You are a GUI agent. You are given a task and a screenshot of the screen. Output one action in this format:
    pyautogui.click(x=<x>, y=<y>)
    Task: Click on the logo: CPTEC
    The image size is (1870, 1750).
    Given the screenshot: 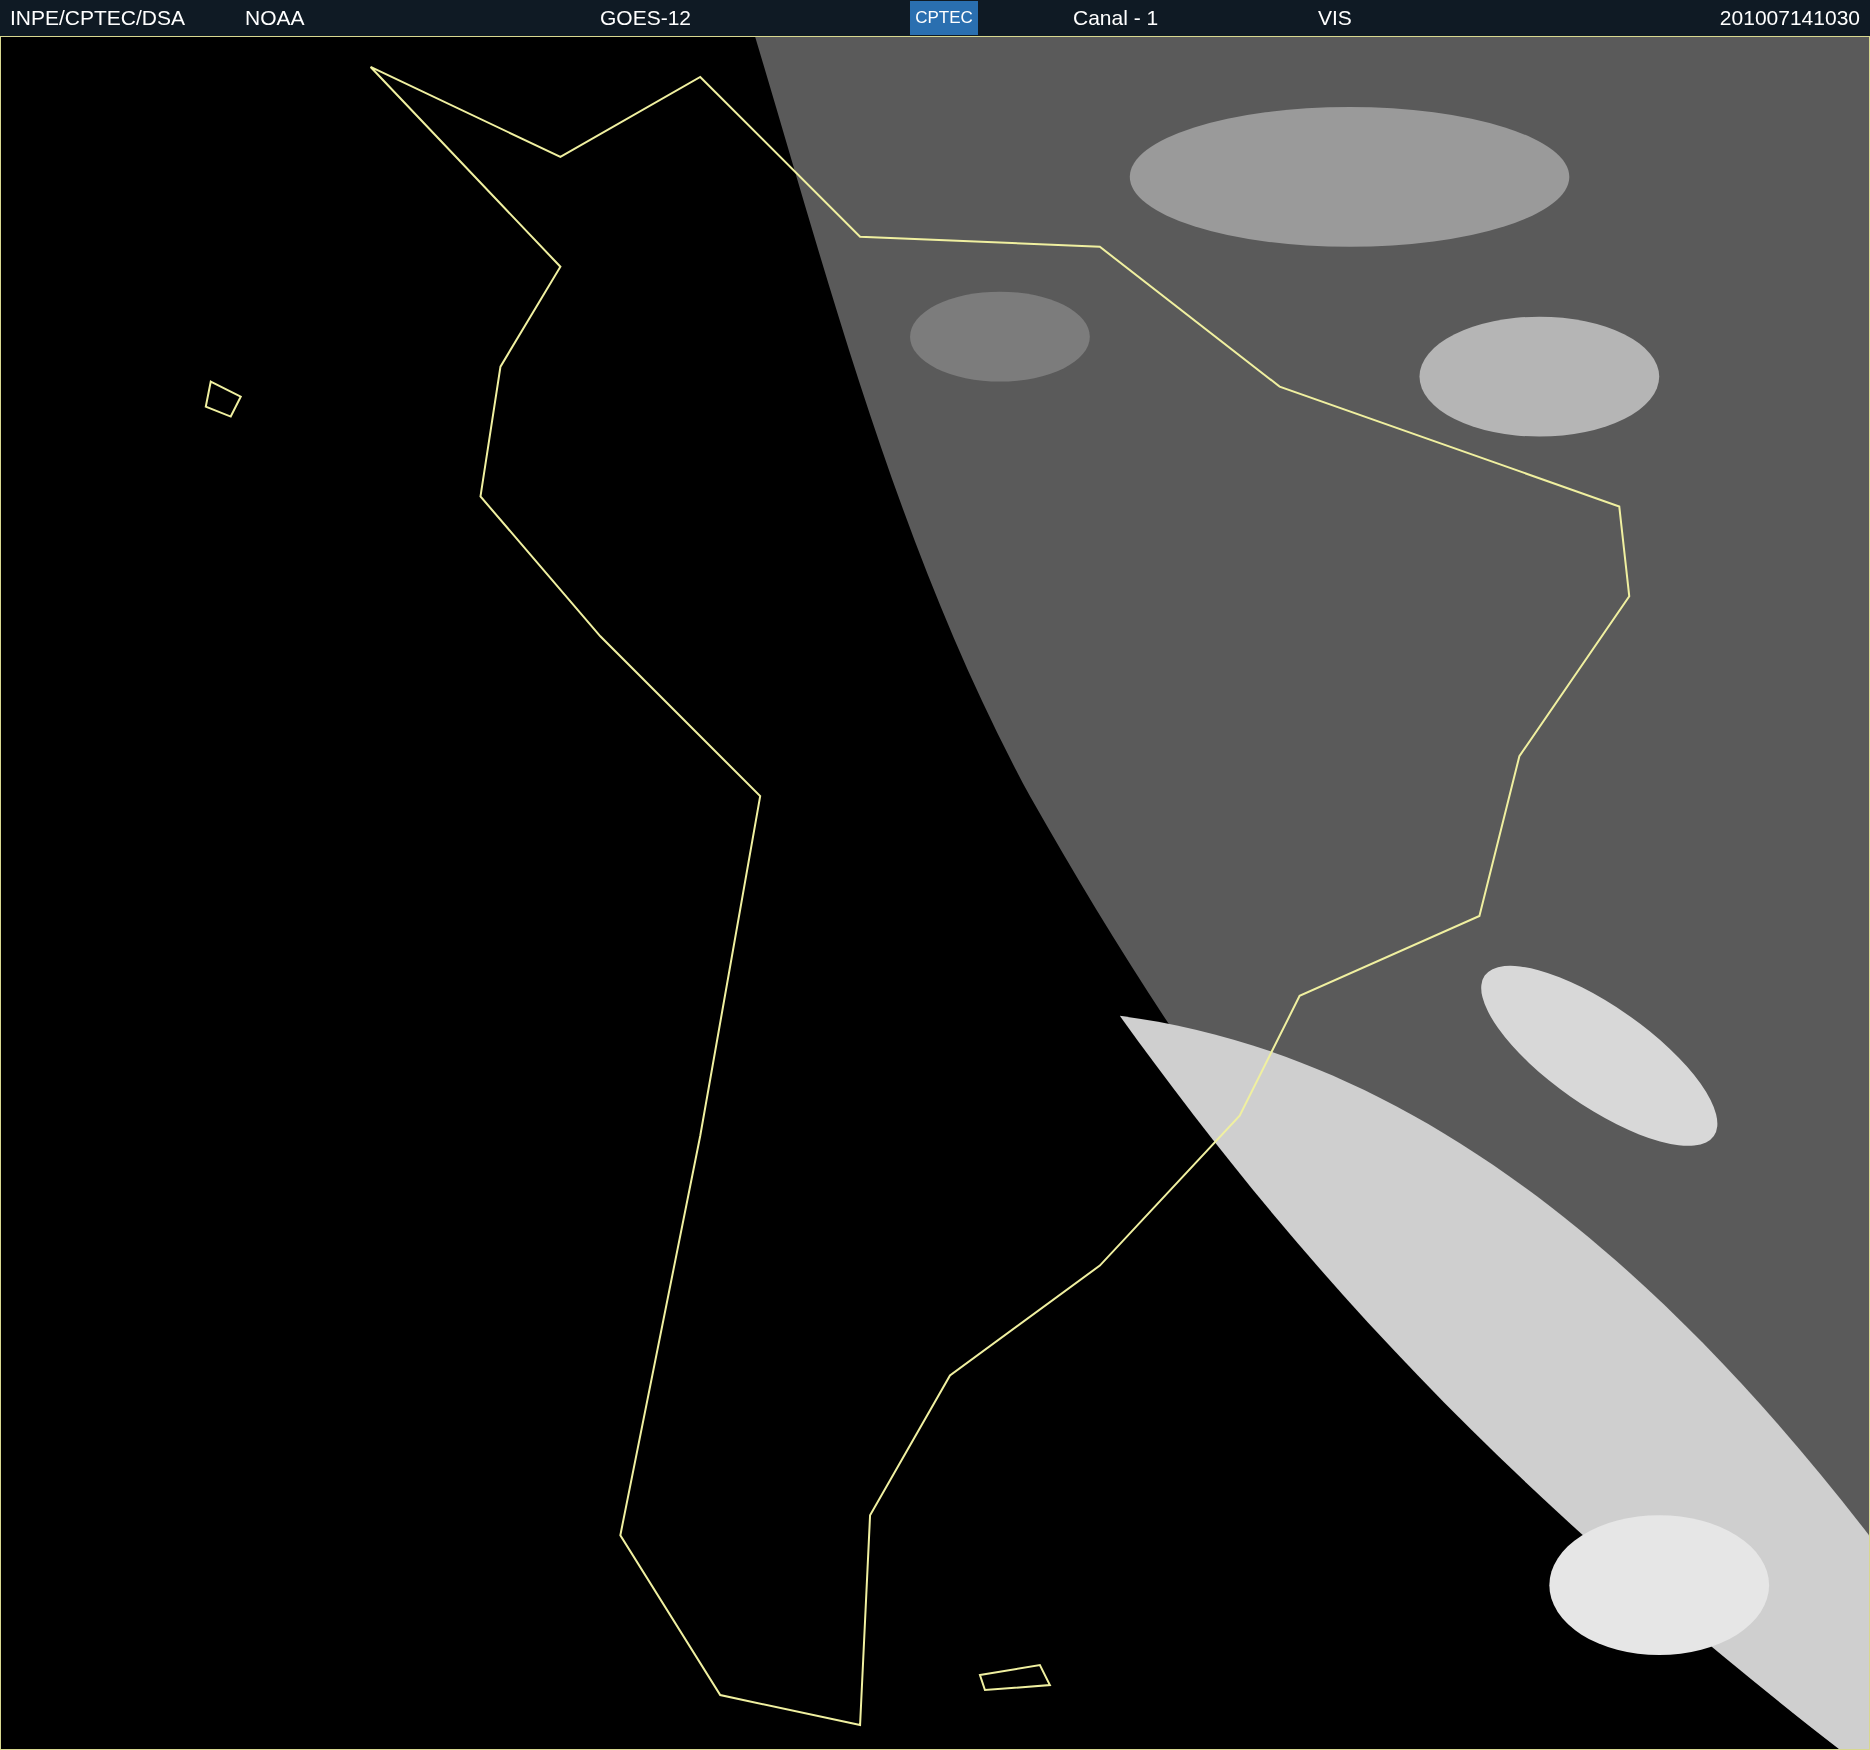 What is the action you would take?
    pyautogui.click(x=944, y=18)
    